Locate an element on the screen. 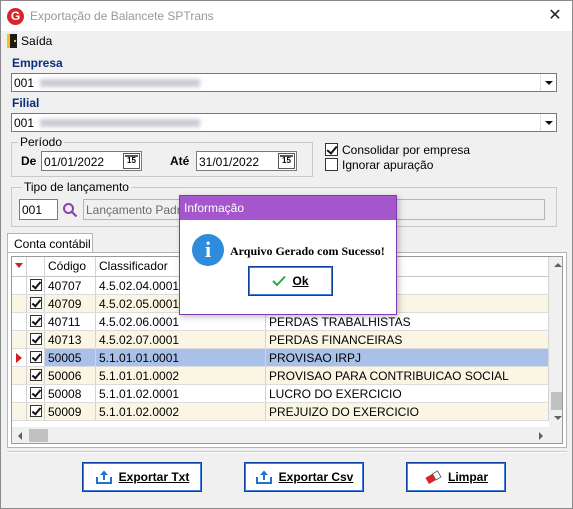 This screenshot has width=573, height=509. limpar-button: Limpar is located at coordinates (456, 477).